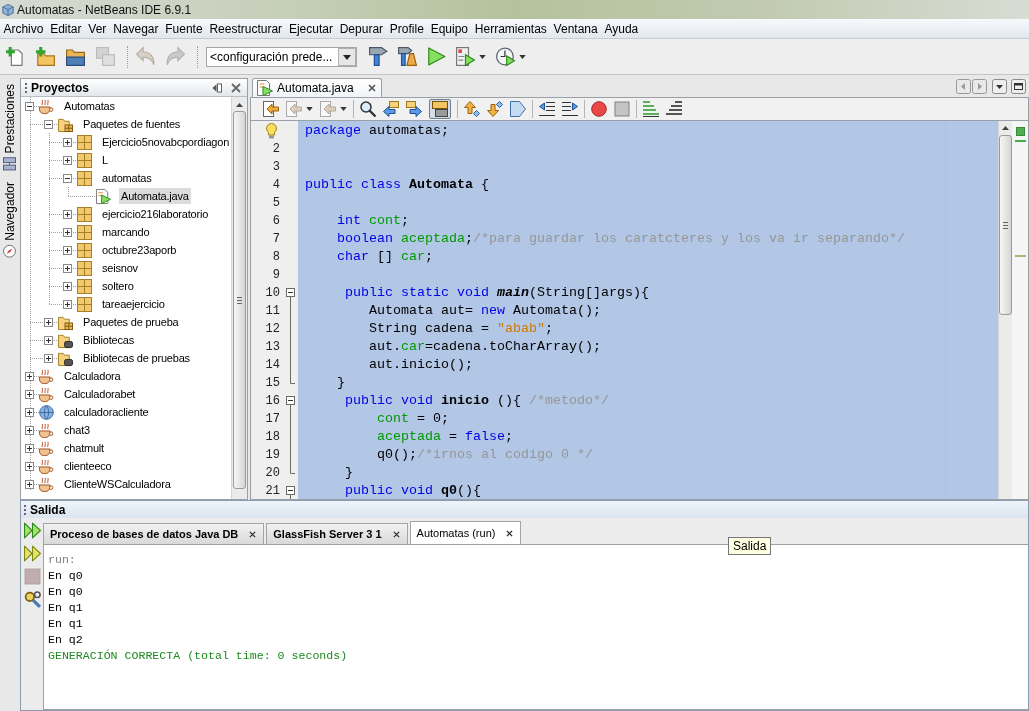 The width and height of the screenshot is (1029, 711). I want to click on status-square-icon, so click(1020, 131).